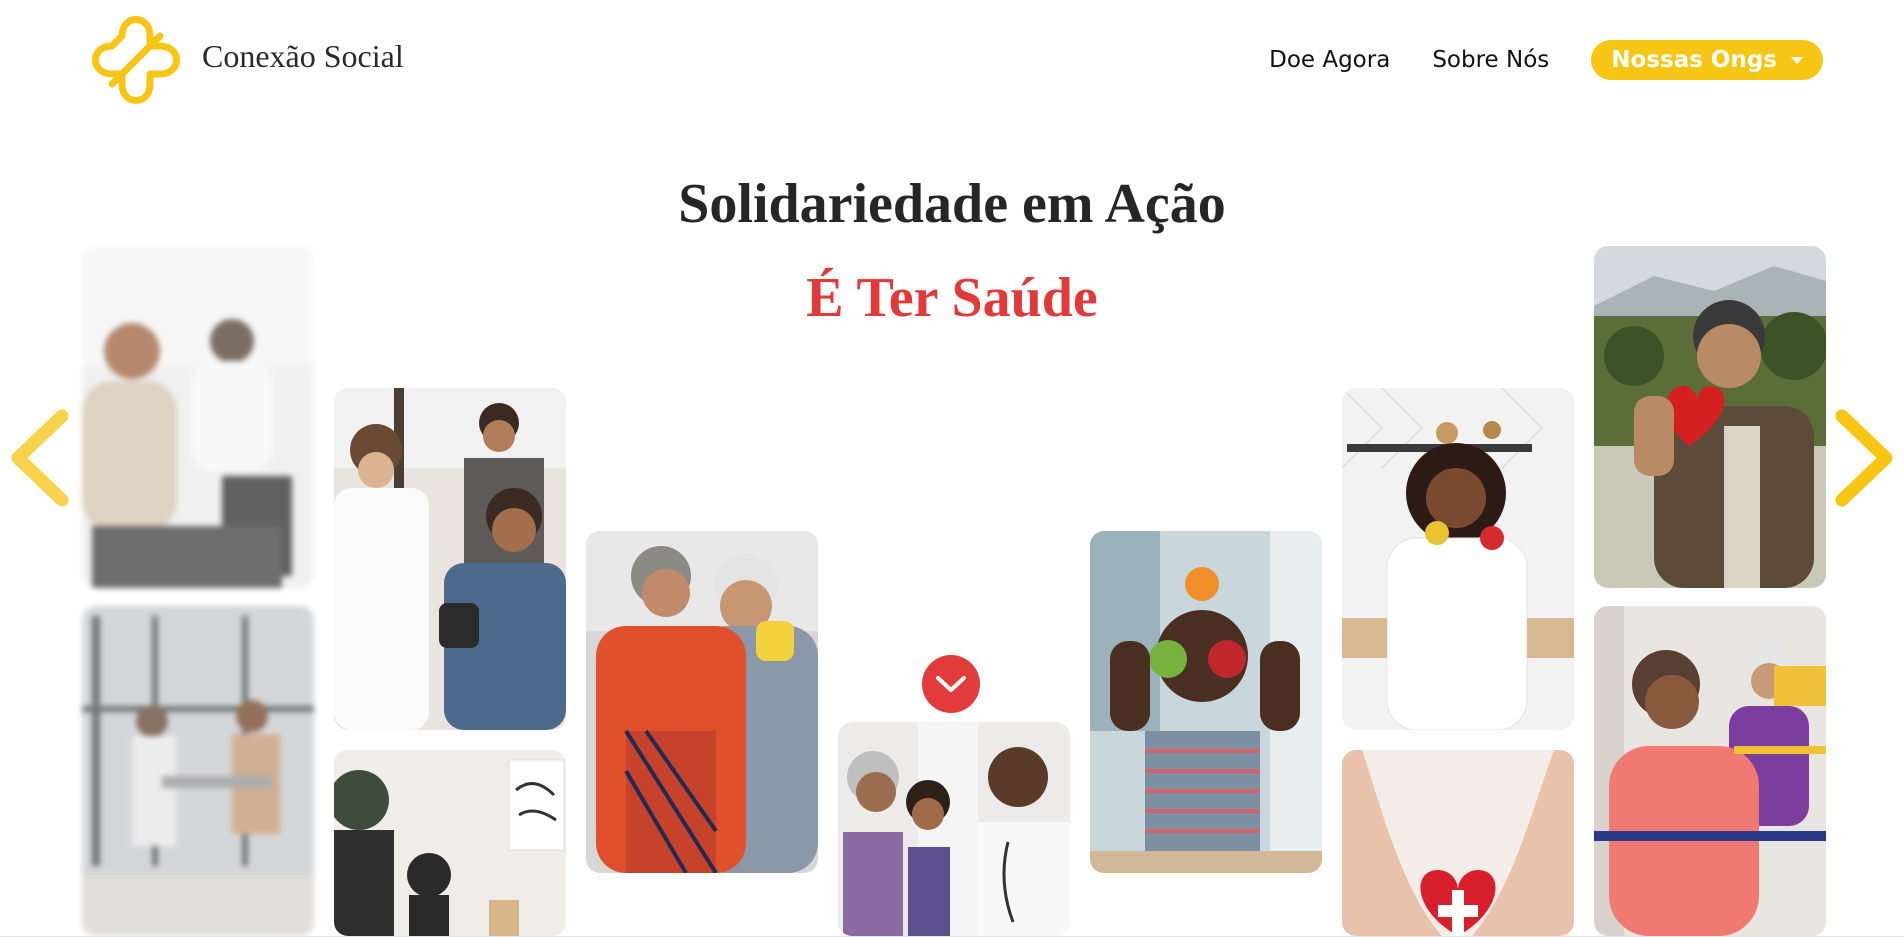  I want to click on photo-blood-pressure-check, so click(450, 559).